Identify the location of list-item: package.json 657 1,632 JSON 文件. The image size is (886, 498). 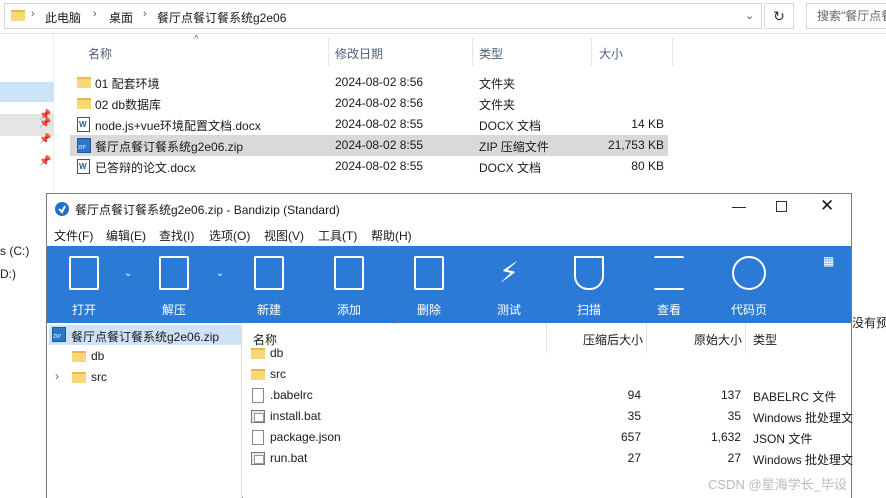
(547, 437).